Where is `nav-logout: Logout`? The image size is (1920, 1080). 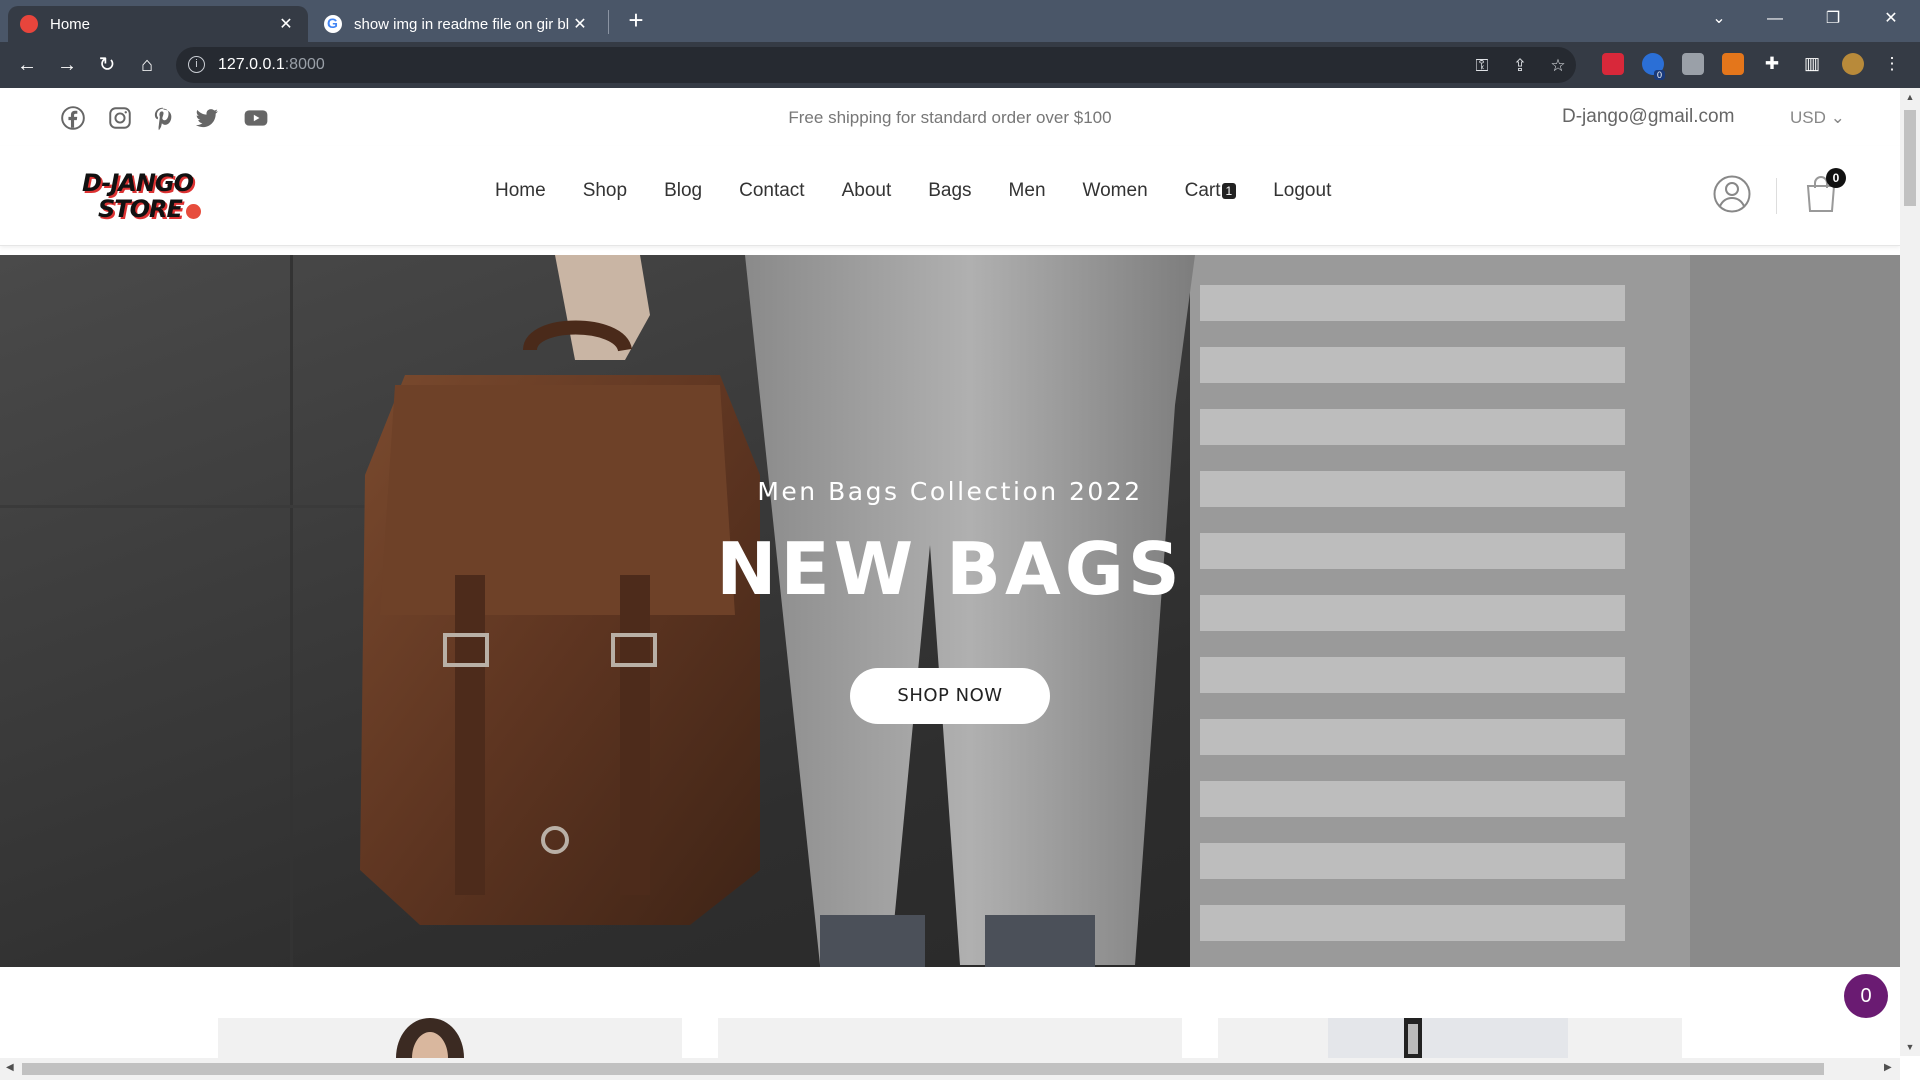 nav-logout: Logout is located at coordinates (1302, 191).